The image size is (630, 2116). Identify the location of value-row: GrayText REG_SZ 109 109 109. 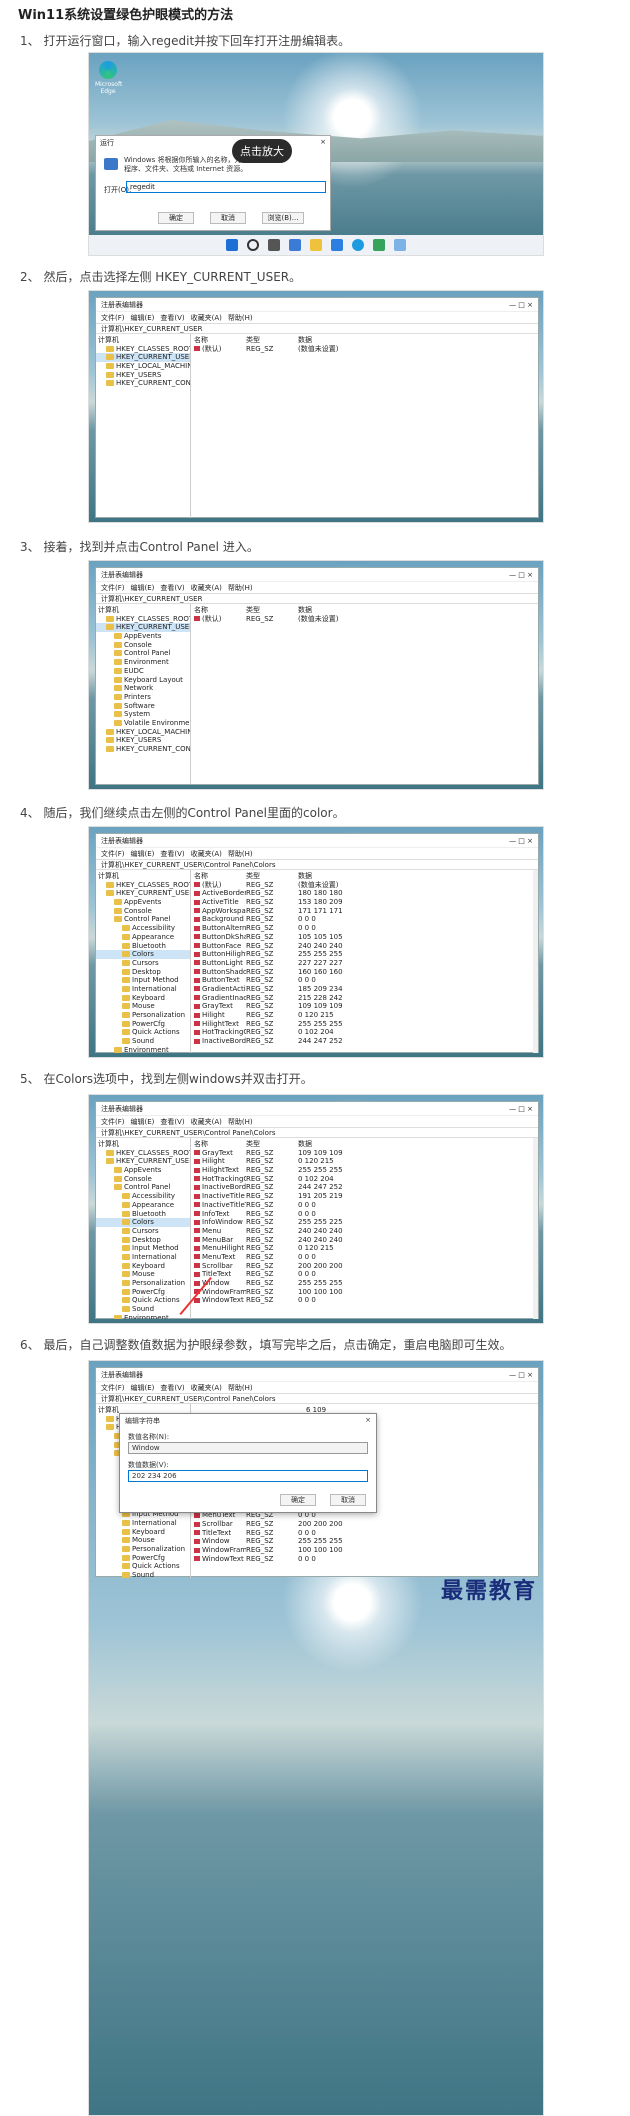
(364, 1006).